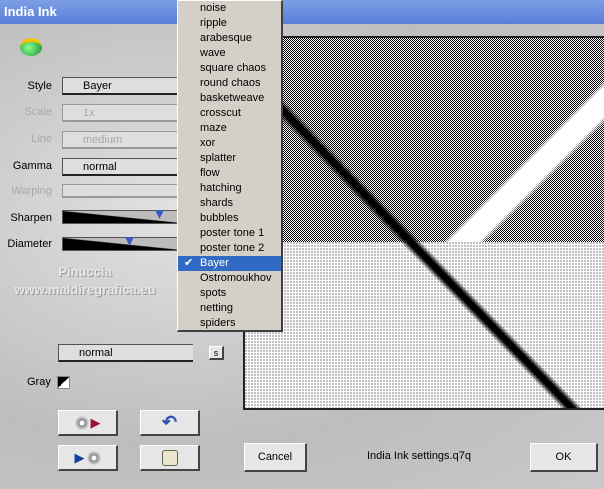 The height and width of the screenshot is (489, 604). I want to click on menu-item-label: basketweave, so click(232, 98).